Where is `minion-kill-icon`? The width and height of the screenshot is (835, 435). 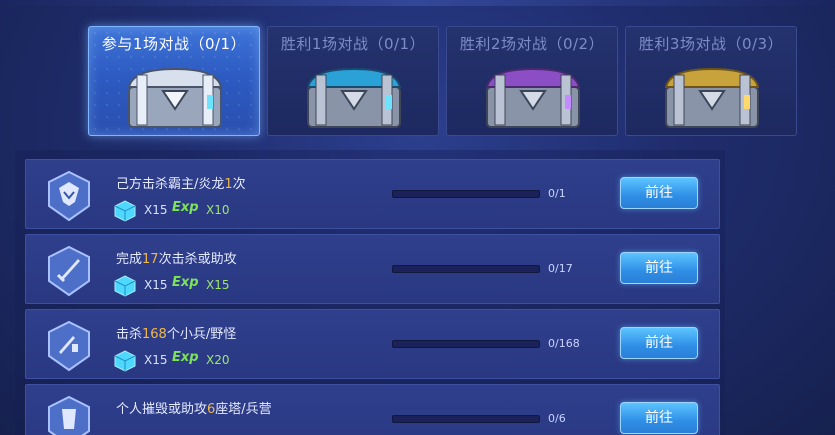 minion-kill-icon is located at coordinates (69, 346).